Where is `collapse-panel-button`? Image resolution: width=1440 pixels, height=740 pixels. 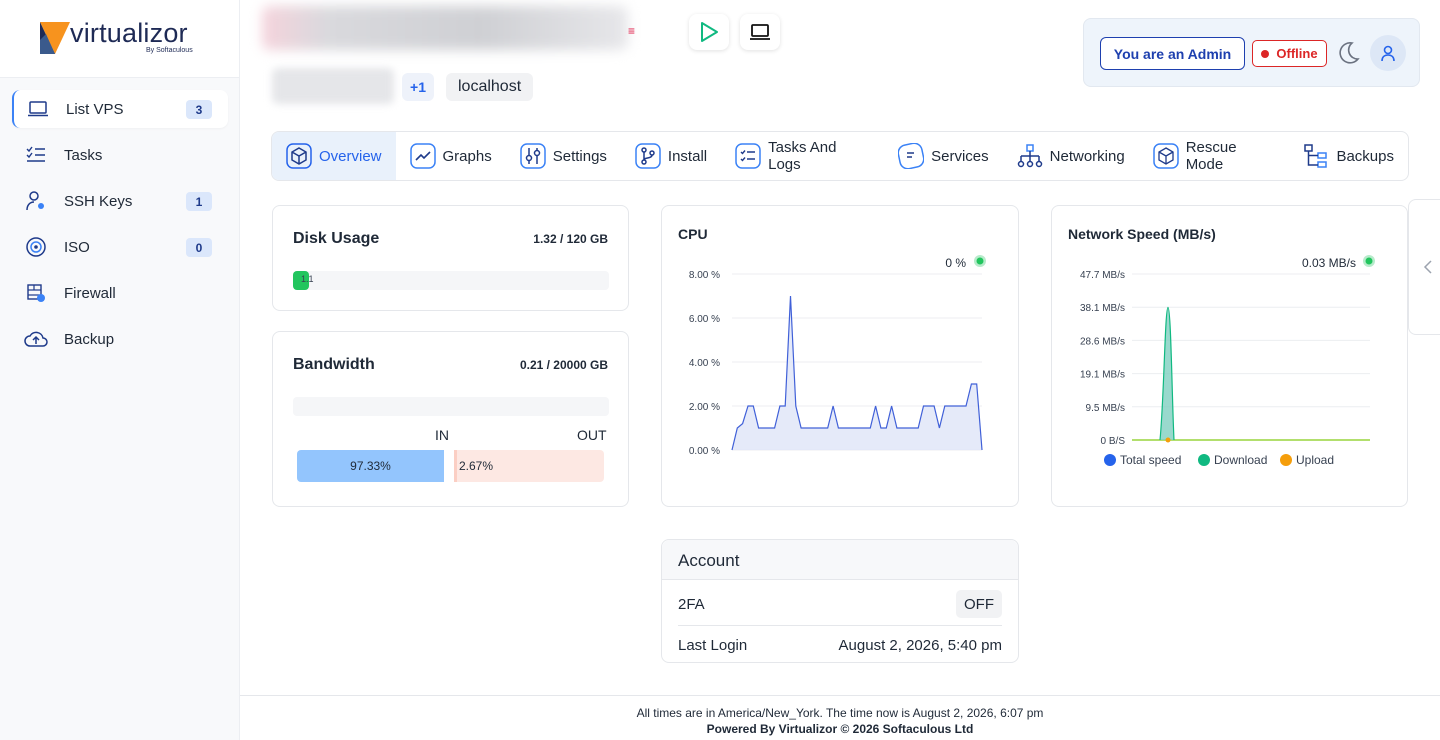 collapse-panel-button is located at coordinates (1424, 267).